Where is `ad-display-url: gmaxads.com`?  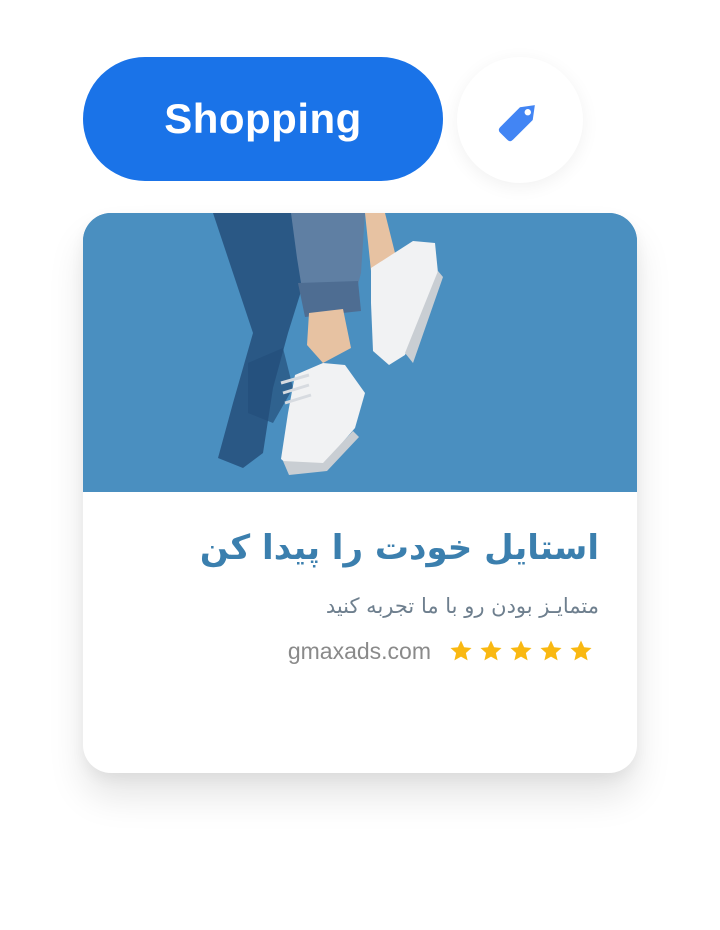
ad-display-url: gmaxads.com is located at coordinates (359, 651).